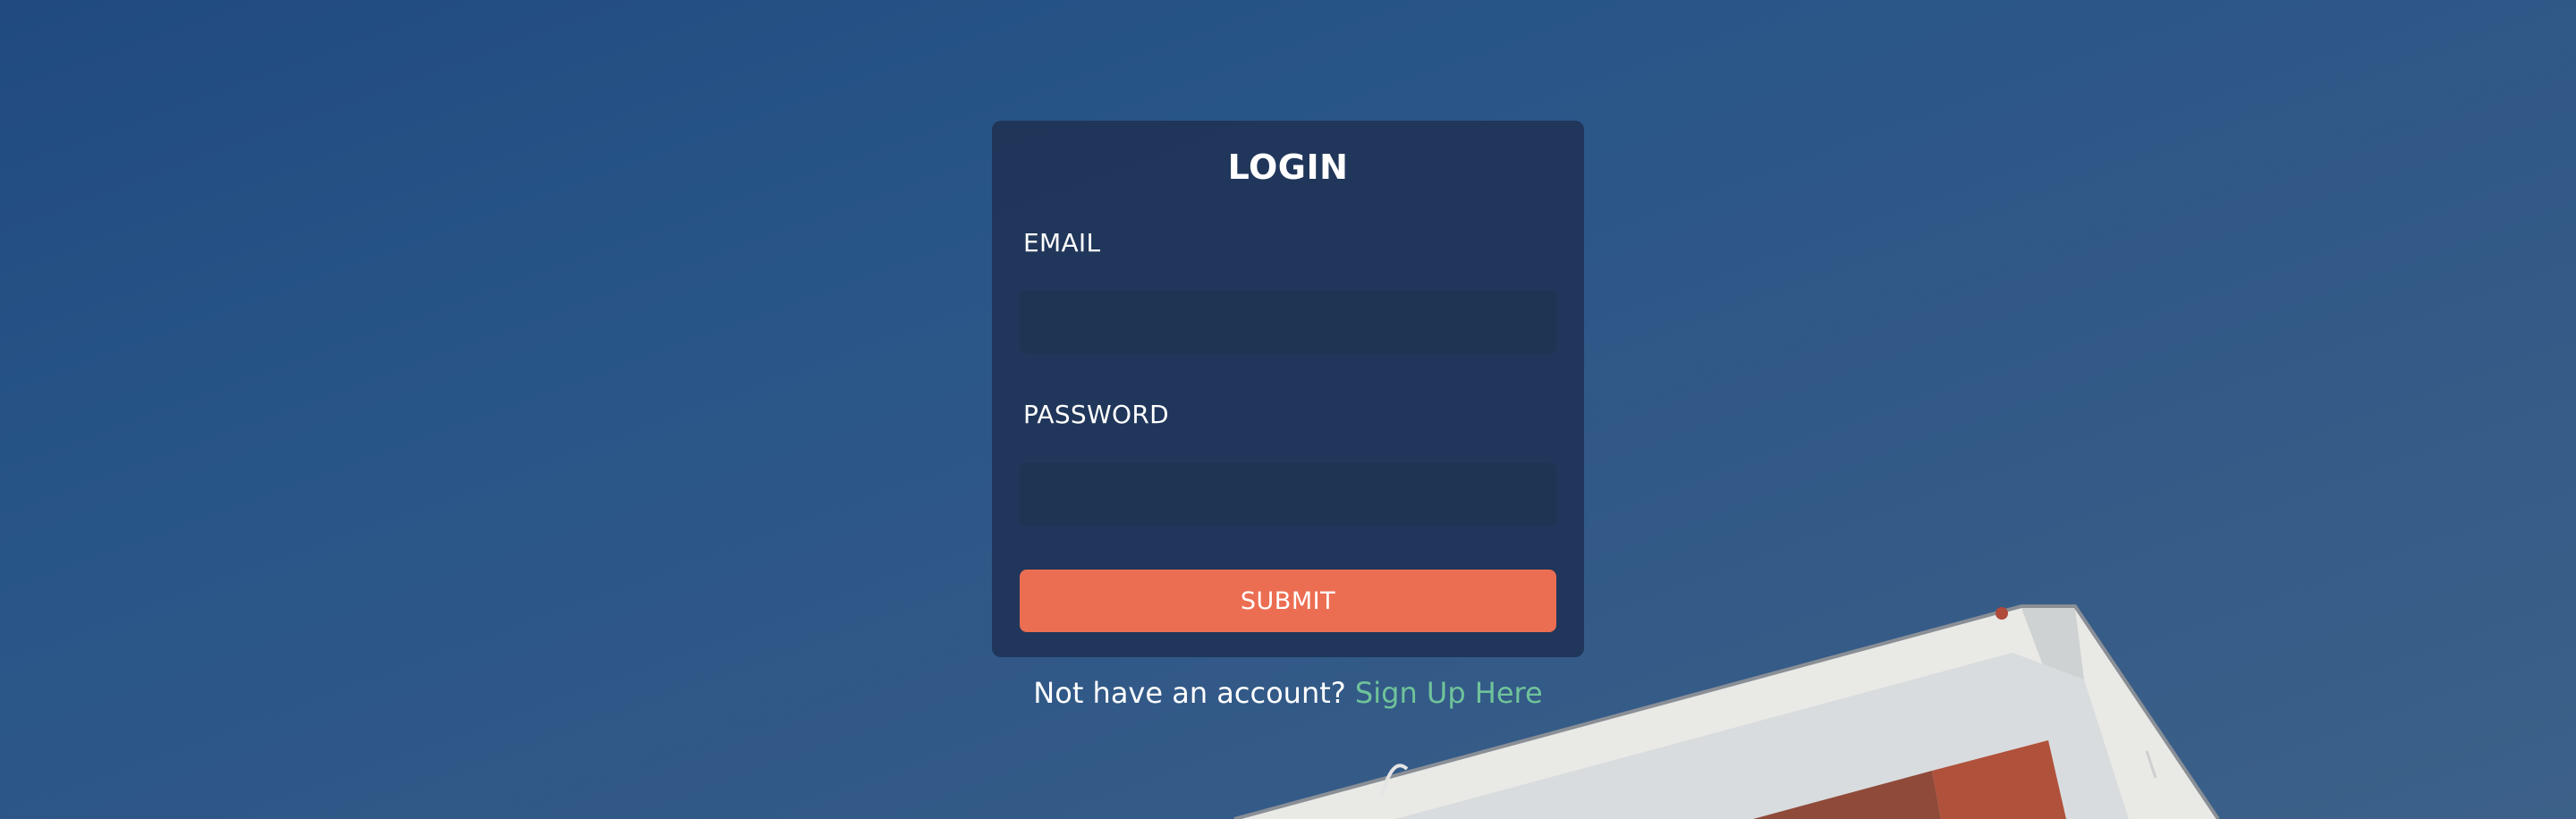 The height and width of the screenshot is (819, 2576). What do you see at coordinates (1288, 601) in the screenshot?
I see `submit-button: SUBMIT` at bounding box center [1288, 601].